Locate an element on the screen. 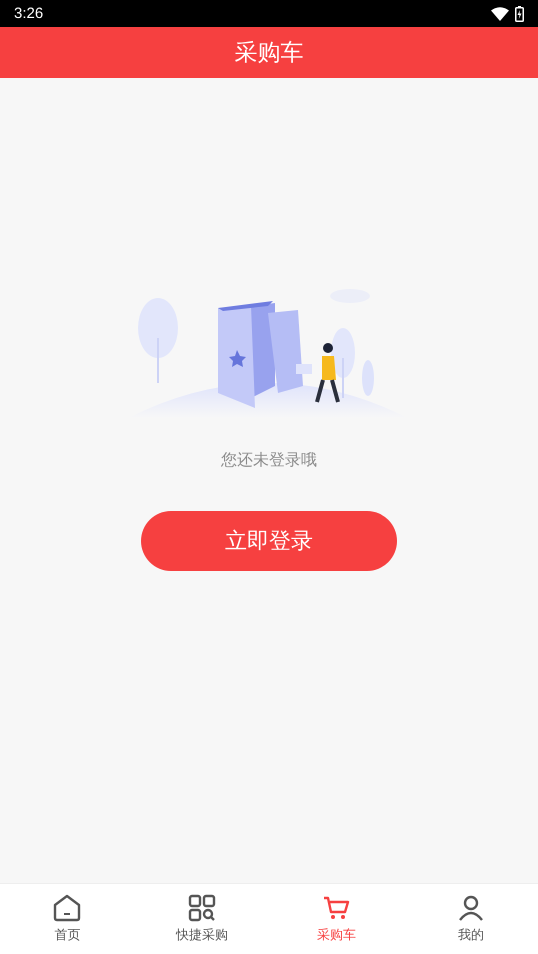 The image size is (538, 954). cart-icon is located at coordinates (336, 908).